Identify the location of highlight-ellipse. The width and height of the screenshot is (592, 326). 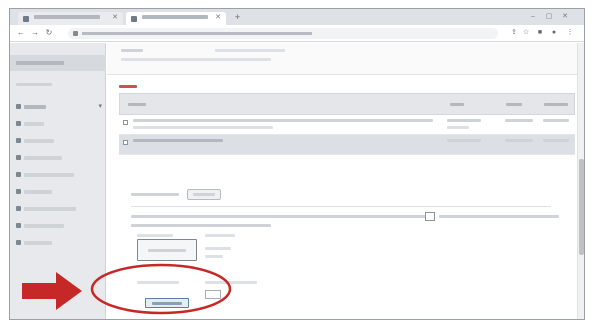
(161, 289).